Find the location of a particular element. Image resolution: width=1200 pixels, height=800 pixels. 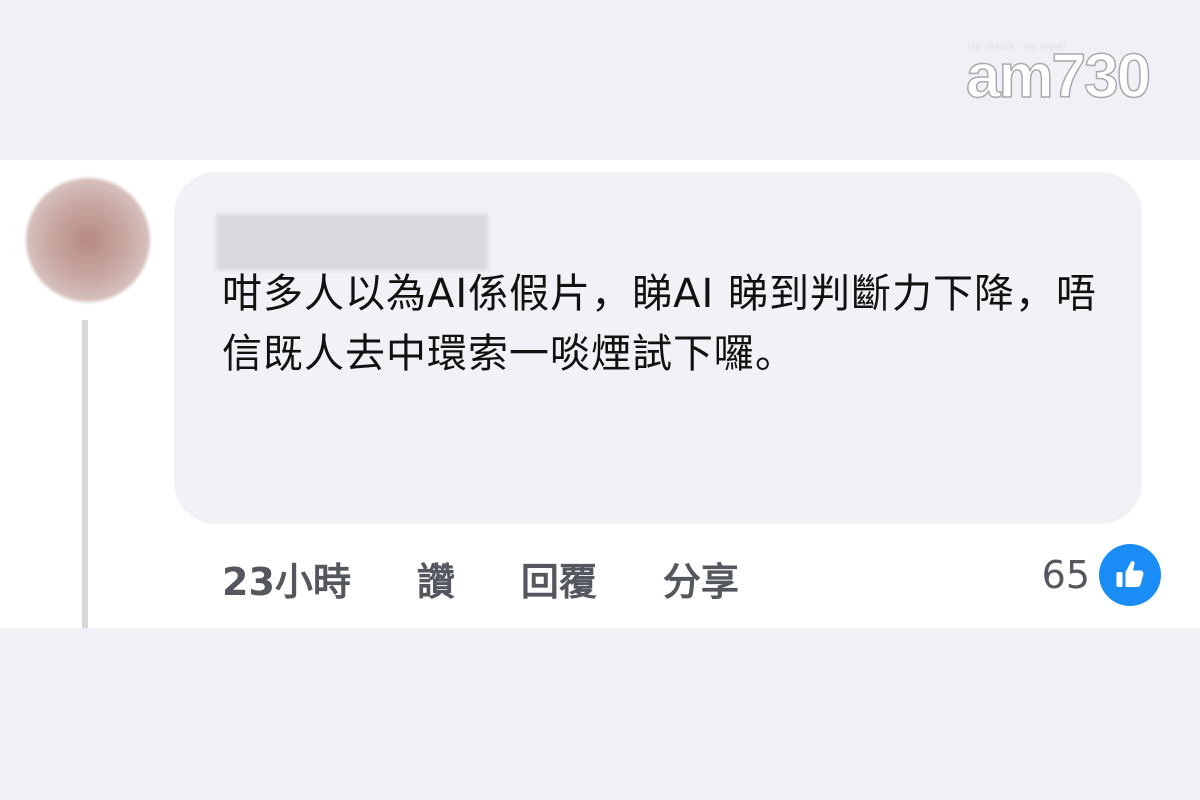

am730-logo: my choice · my paper am730 is located at coordinates (1058, 75).